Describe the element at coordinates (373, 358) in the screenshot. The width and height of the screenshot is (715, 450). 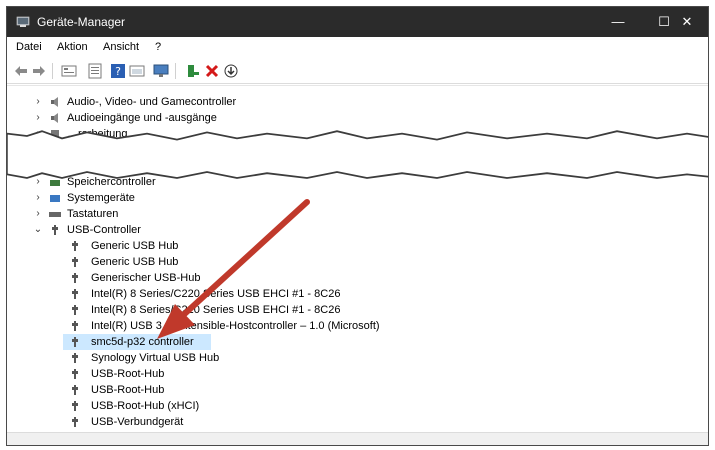
I see `usb-device-item: Synology Virtual USB Hub` at that location.